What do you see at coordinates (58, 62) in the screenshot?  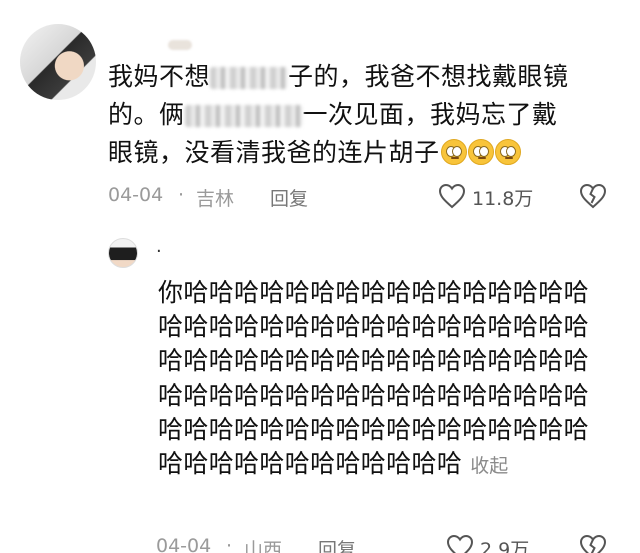 I see `commenter-avatar` at bounding box center [58, 62].